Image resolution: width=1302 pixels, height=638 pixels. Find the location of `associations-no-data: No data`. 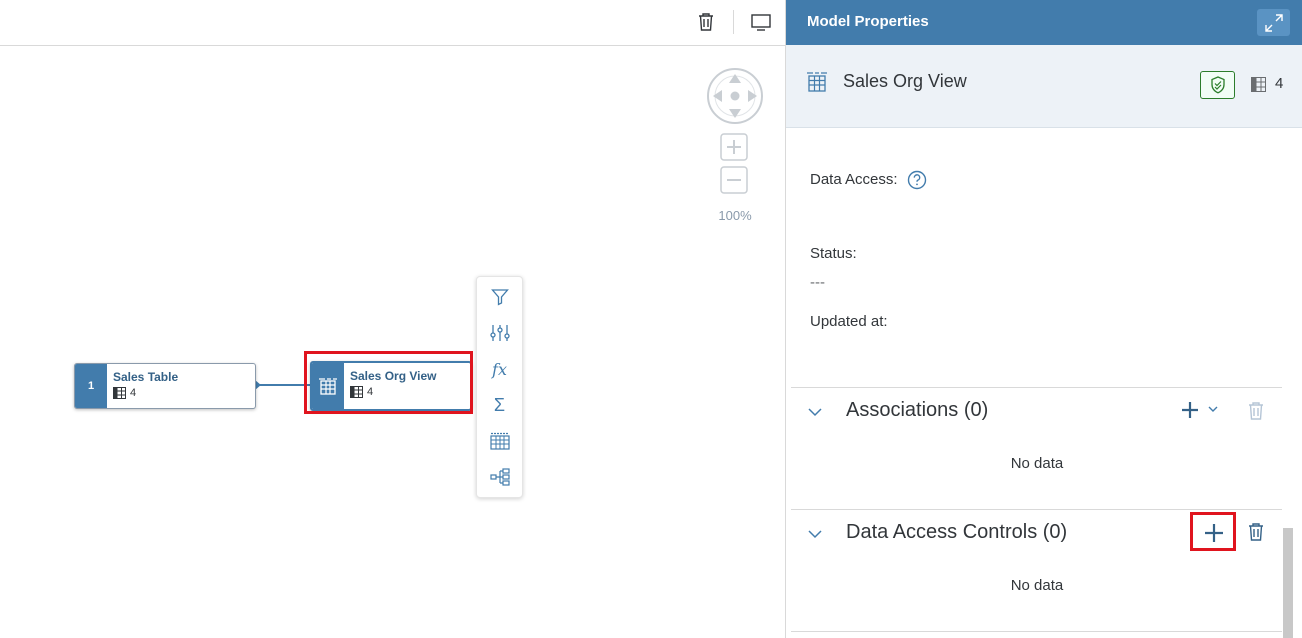

associations-no-data: No data is located at coordinates (1037, 463).